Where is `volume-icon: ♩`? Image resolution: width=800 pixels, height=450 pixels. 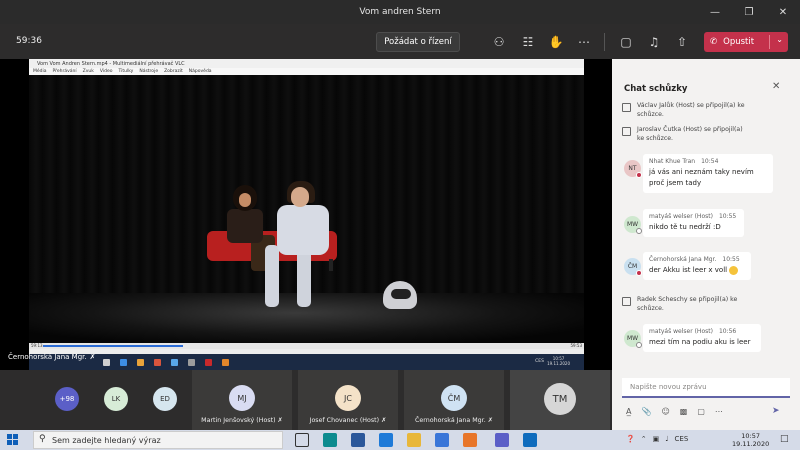 volume-icon: ♩ is located at coordinates (666, 439).